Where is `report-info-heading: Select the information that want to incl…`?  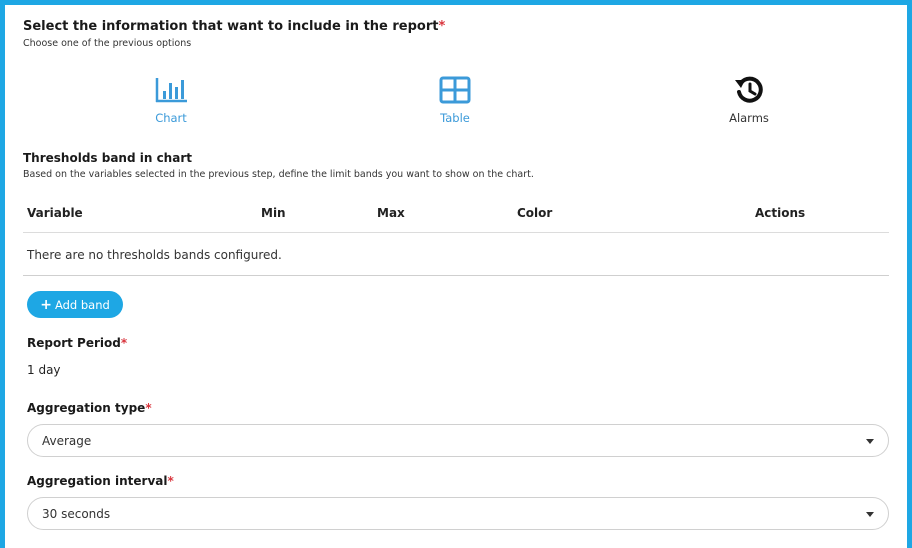 report-info-heading: Select the information that want to incl… is located at coordinates (457, 27).